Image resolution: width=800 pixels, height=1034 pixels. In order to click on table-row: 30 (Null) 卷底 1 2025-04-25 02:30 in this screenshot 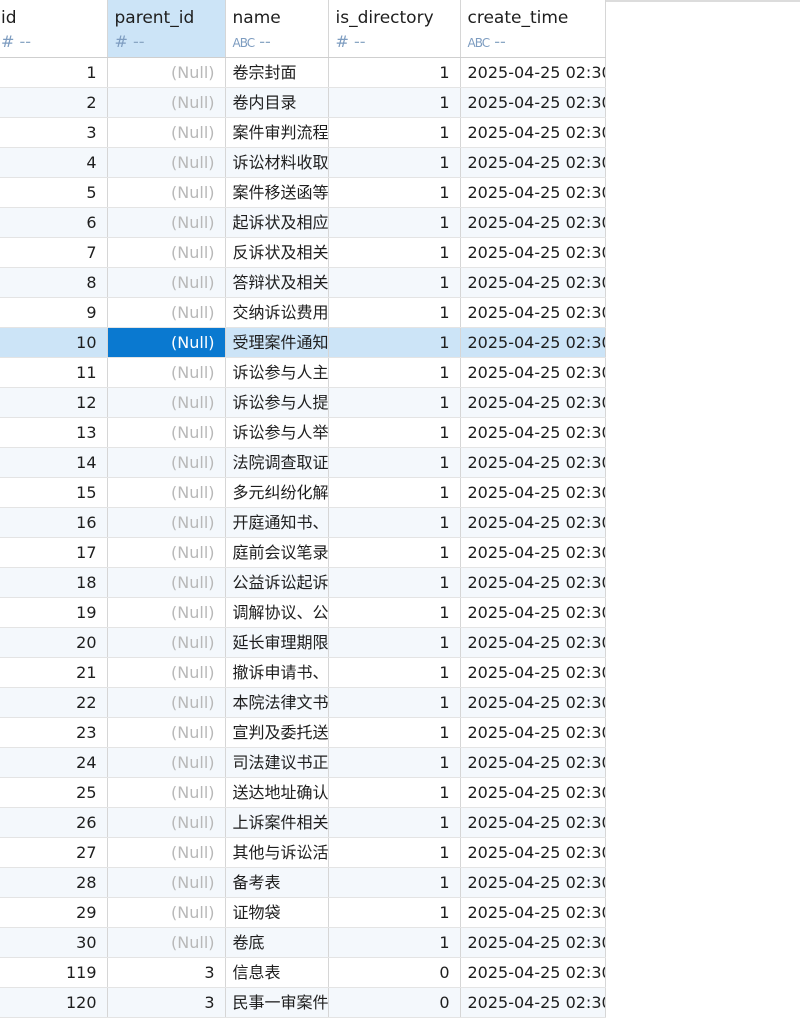, I will do `click(303, 942)`.